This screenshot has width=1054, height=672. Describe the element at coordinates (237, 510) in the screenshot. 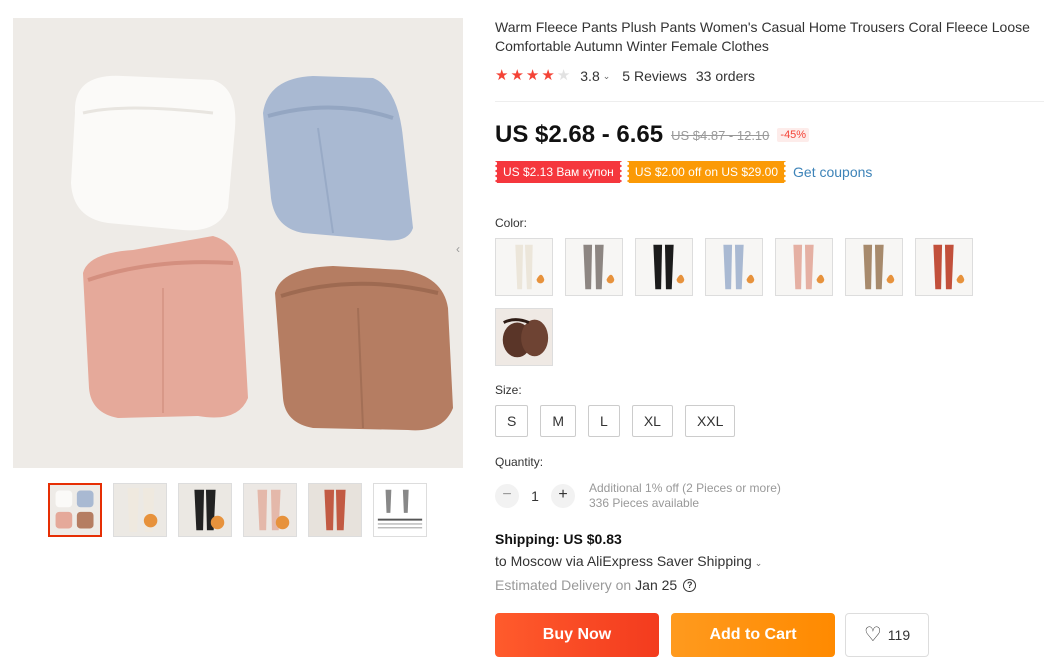

I see `thumbnail-strip` at that location.